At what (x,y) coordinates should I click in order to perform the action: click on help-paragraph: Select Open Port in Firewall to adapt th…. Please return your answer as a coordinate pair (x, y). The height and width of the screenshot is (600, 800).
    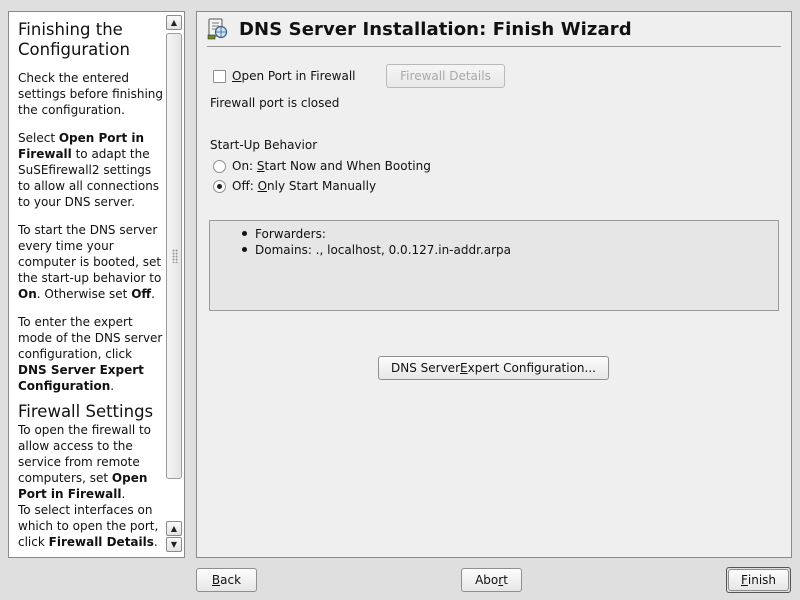
    Looking at the image, I should click on (89, 170).